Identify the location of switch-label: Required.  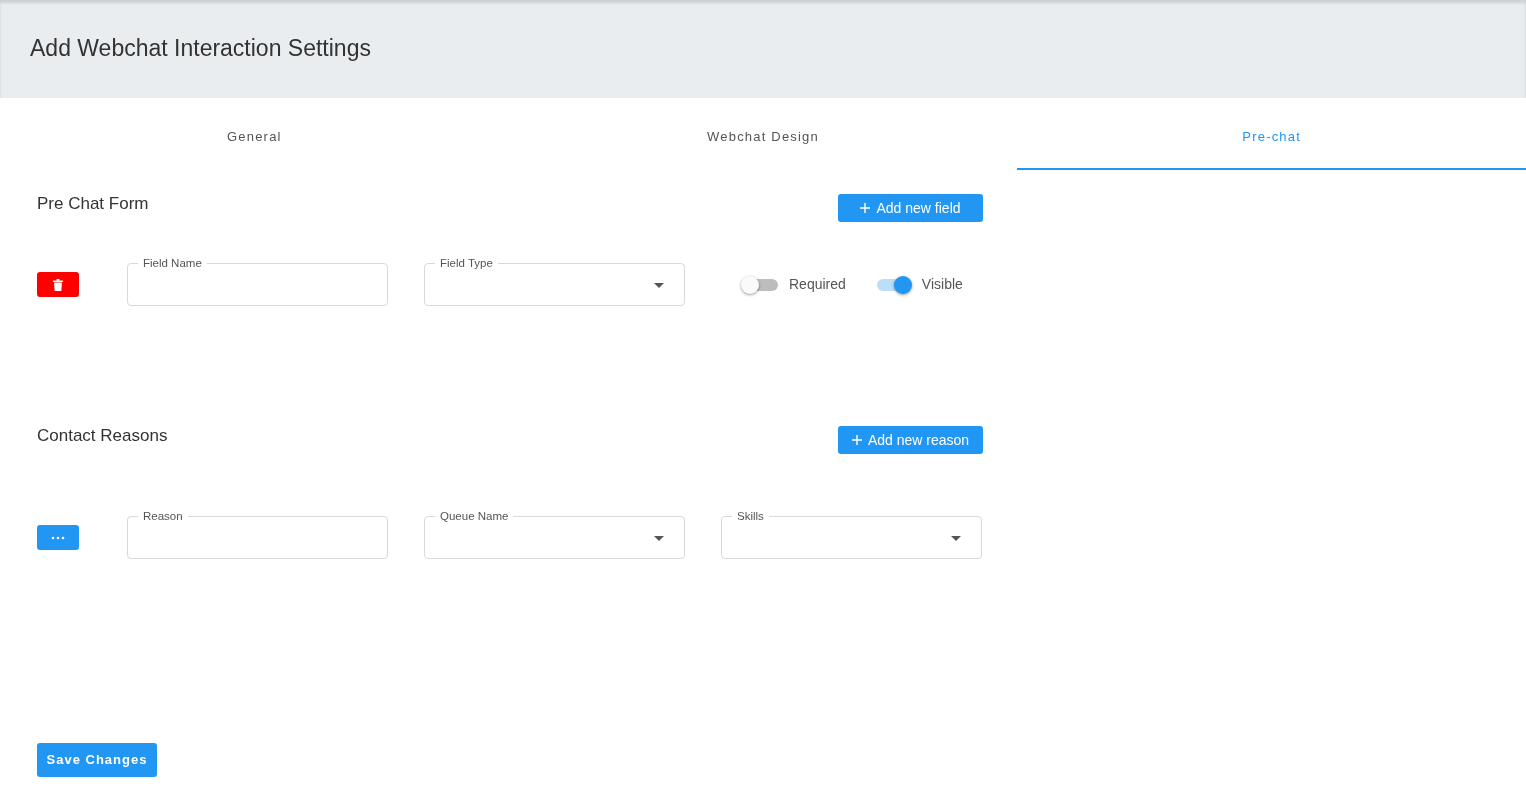
(817, 284).